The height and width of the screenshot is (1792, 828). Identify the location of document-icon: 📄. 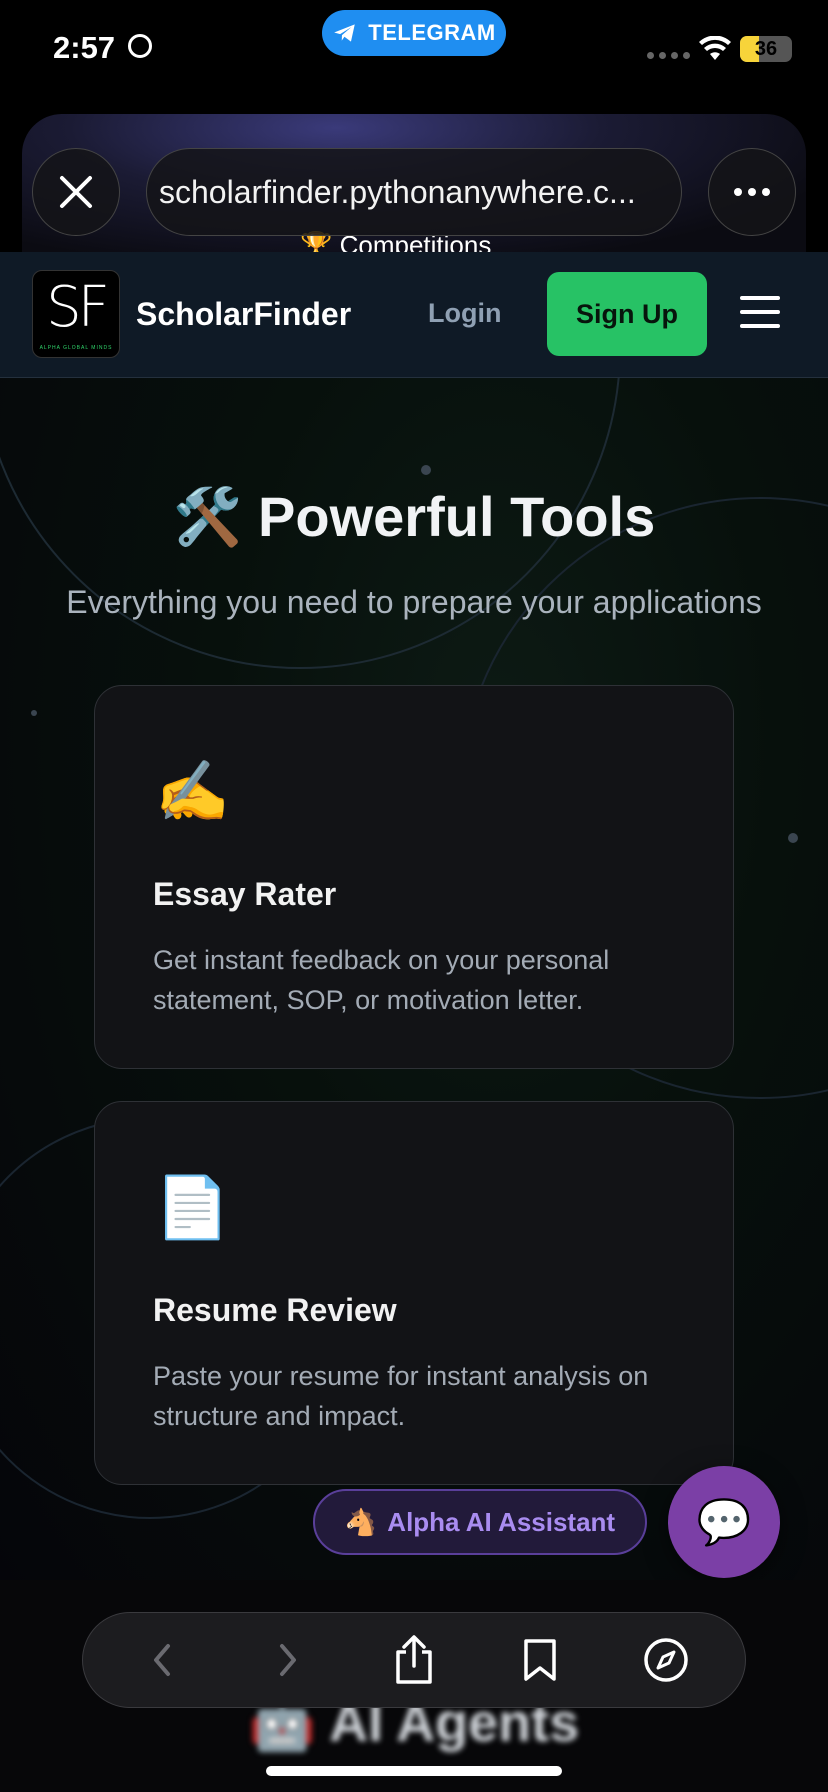
(192, 1207).